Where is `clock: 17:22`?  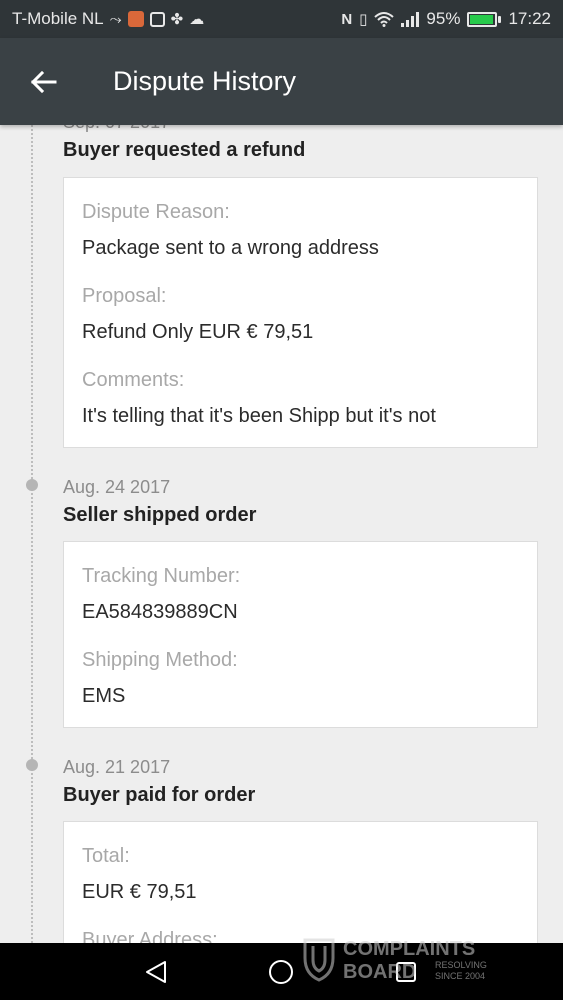 clock: 17:22 is located at coordinates (529, 18).